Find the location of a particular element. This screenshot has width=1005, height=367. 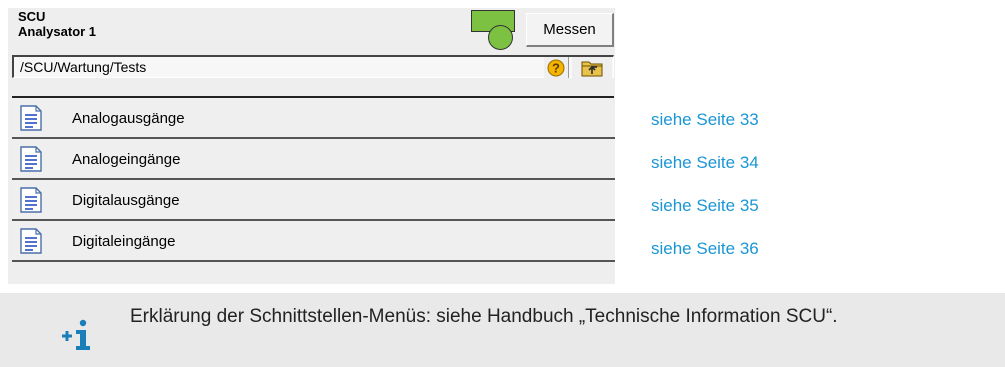

help-icon: ? is located at coordinates (556, 67).